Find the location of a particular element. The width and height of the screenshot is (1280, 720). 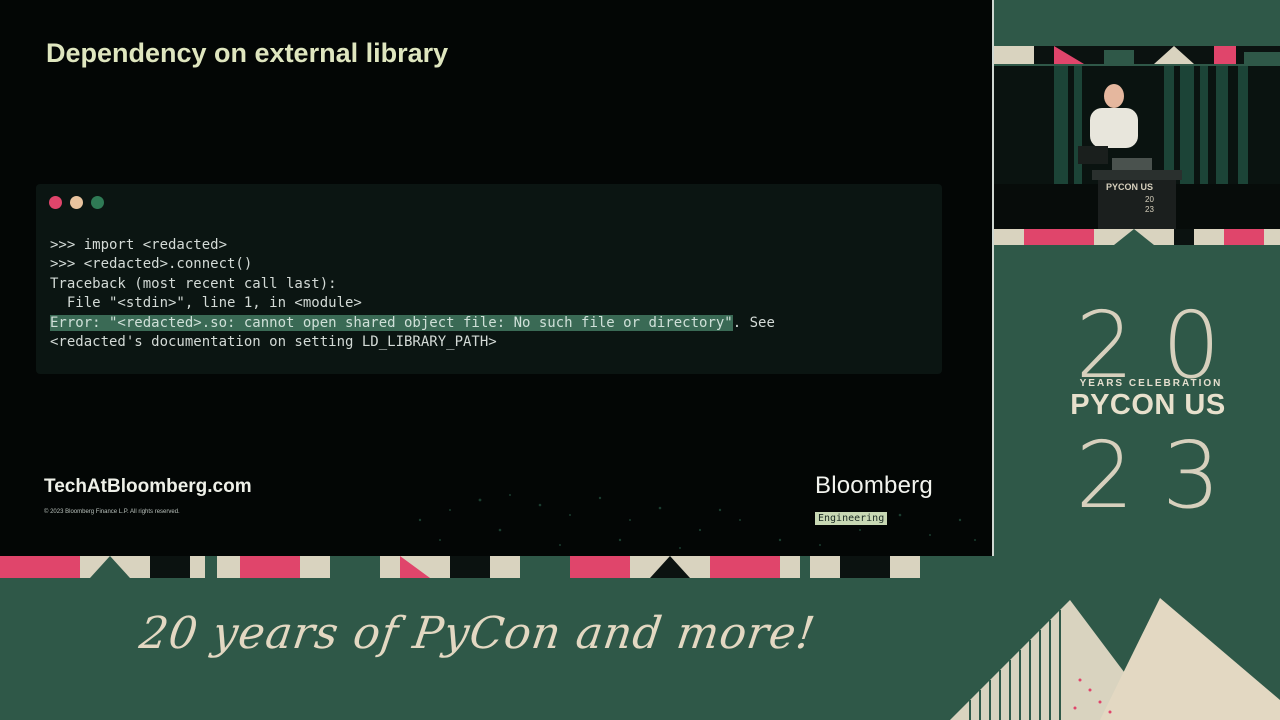

terminal-line: Traceback (most recent call last): is located at coordinates (193, 283).